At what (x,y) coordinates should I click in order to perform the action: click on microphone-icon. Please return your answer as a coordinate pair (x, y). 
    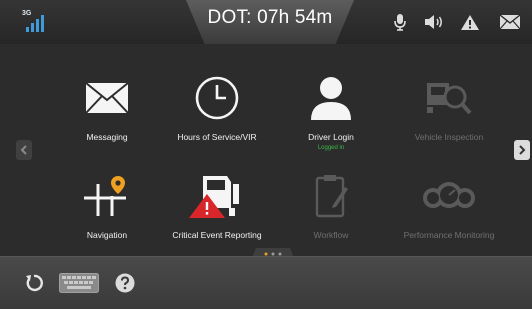
    Looking at the image, I should click on (400, 22).